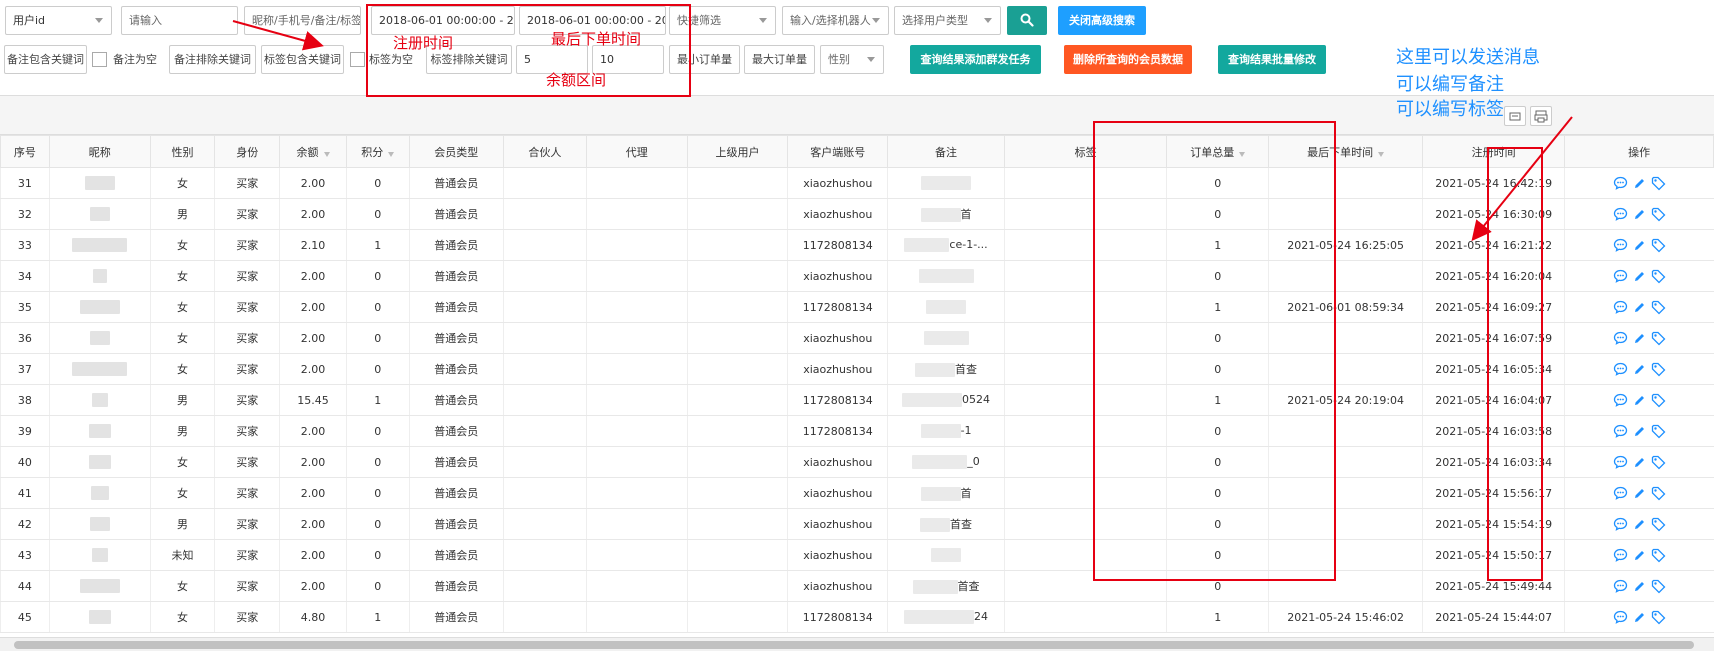 Image resolution: width=1714 pixels, height=651 pixels. Describe the element at coordinates (576, 80) in the screenshot. I see `annotation-balance-range: 余额区间` at that location.